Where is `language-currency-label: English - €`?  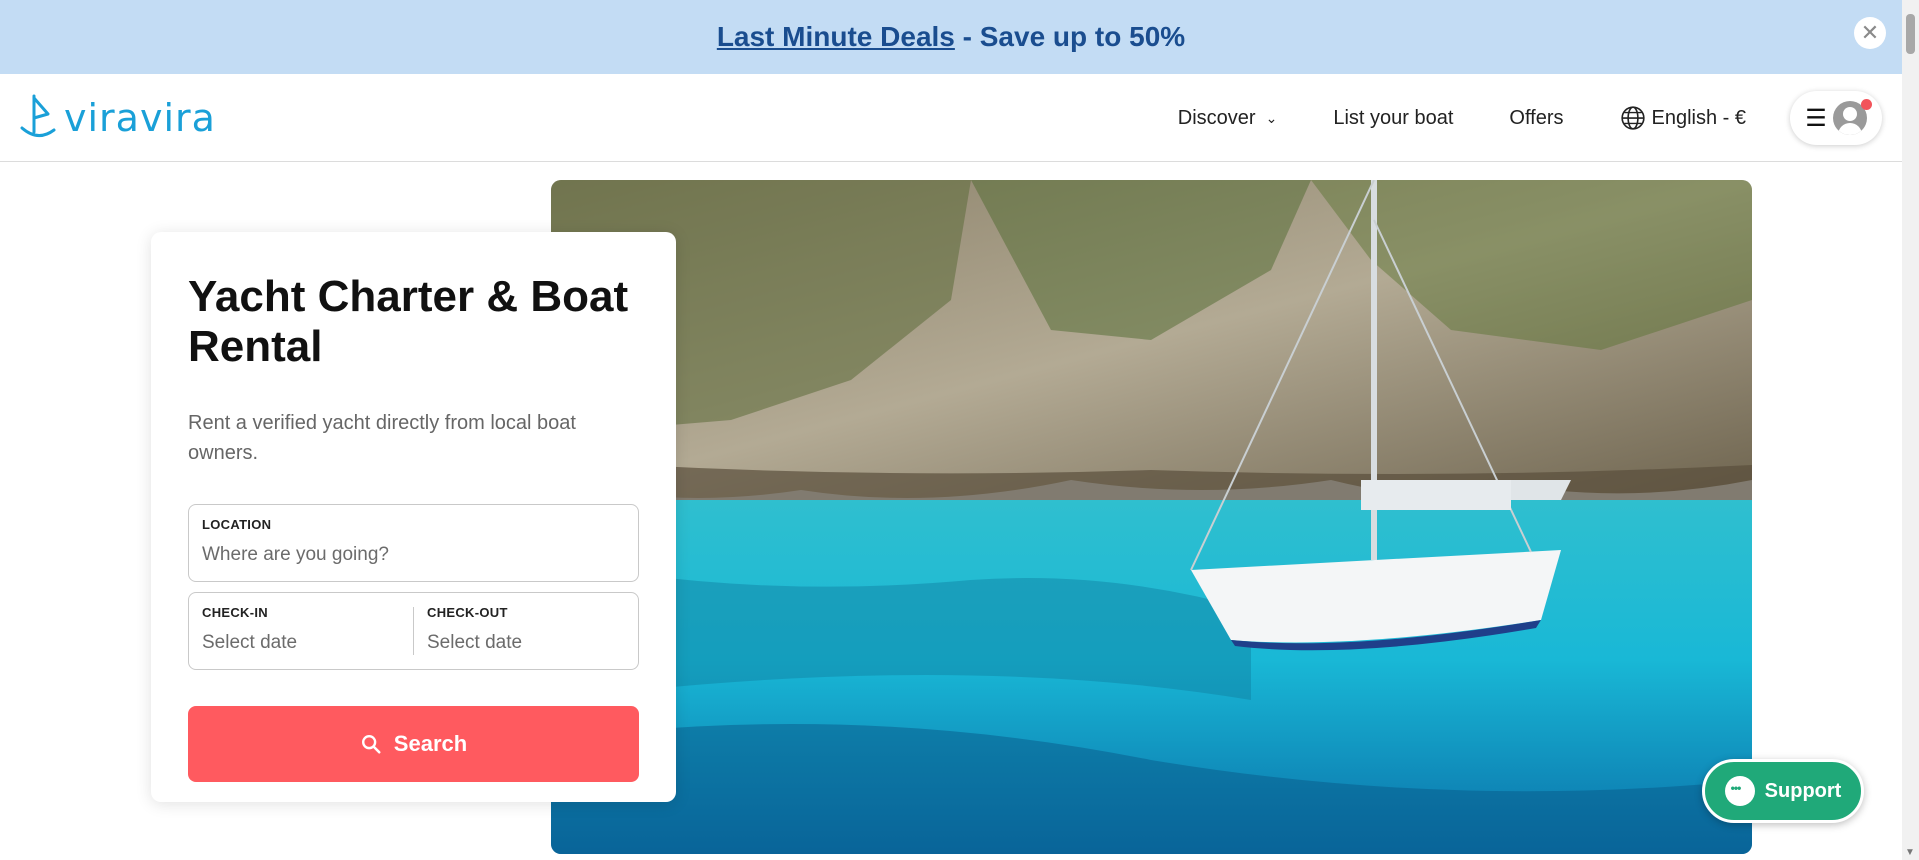
language-currency-label: English - € is located at coordinates (1699, 117).